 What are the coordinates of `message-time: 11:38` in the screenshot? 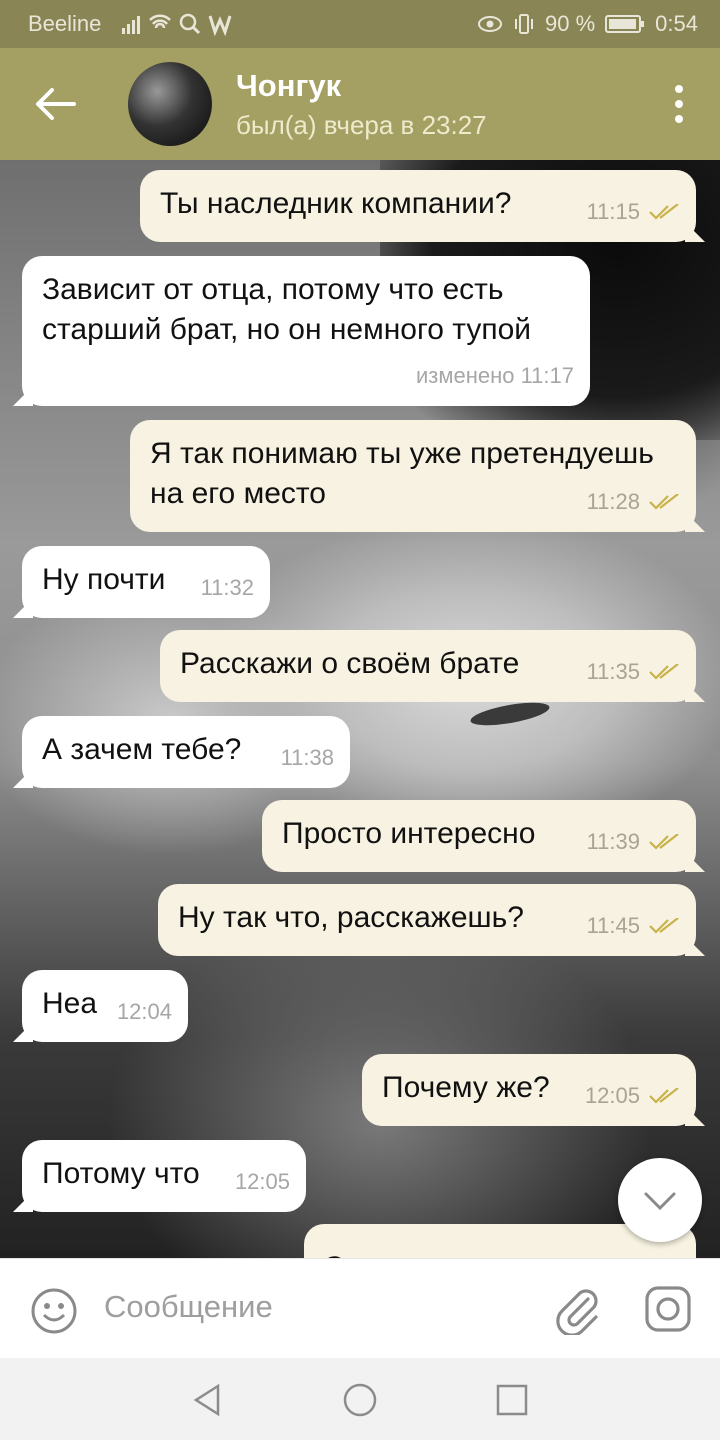 It's located at (307, 757).